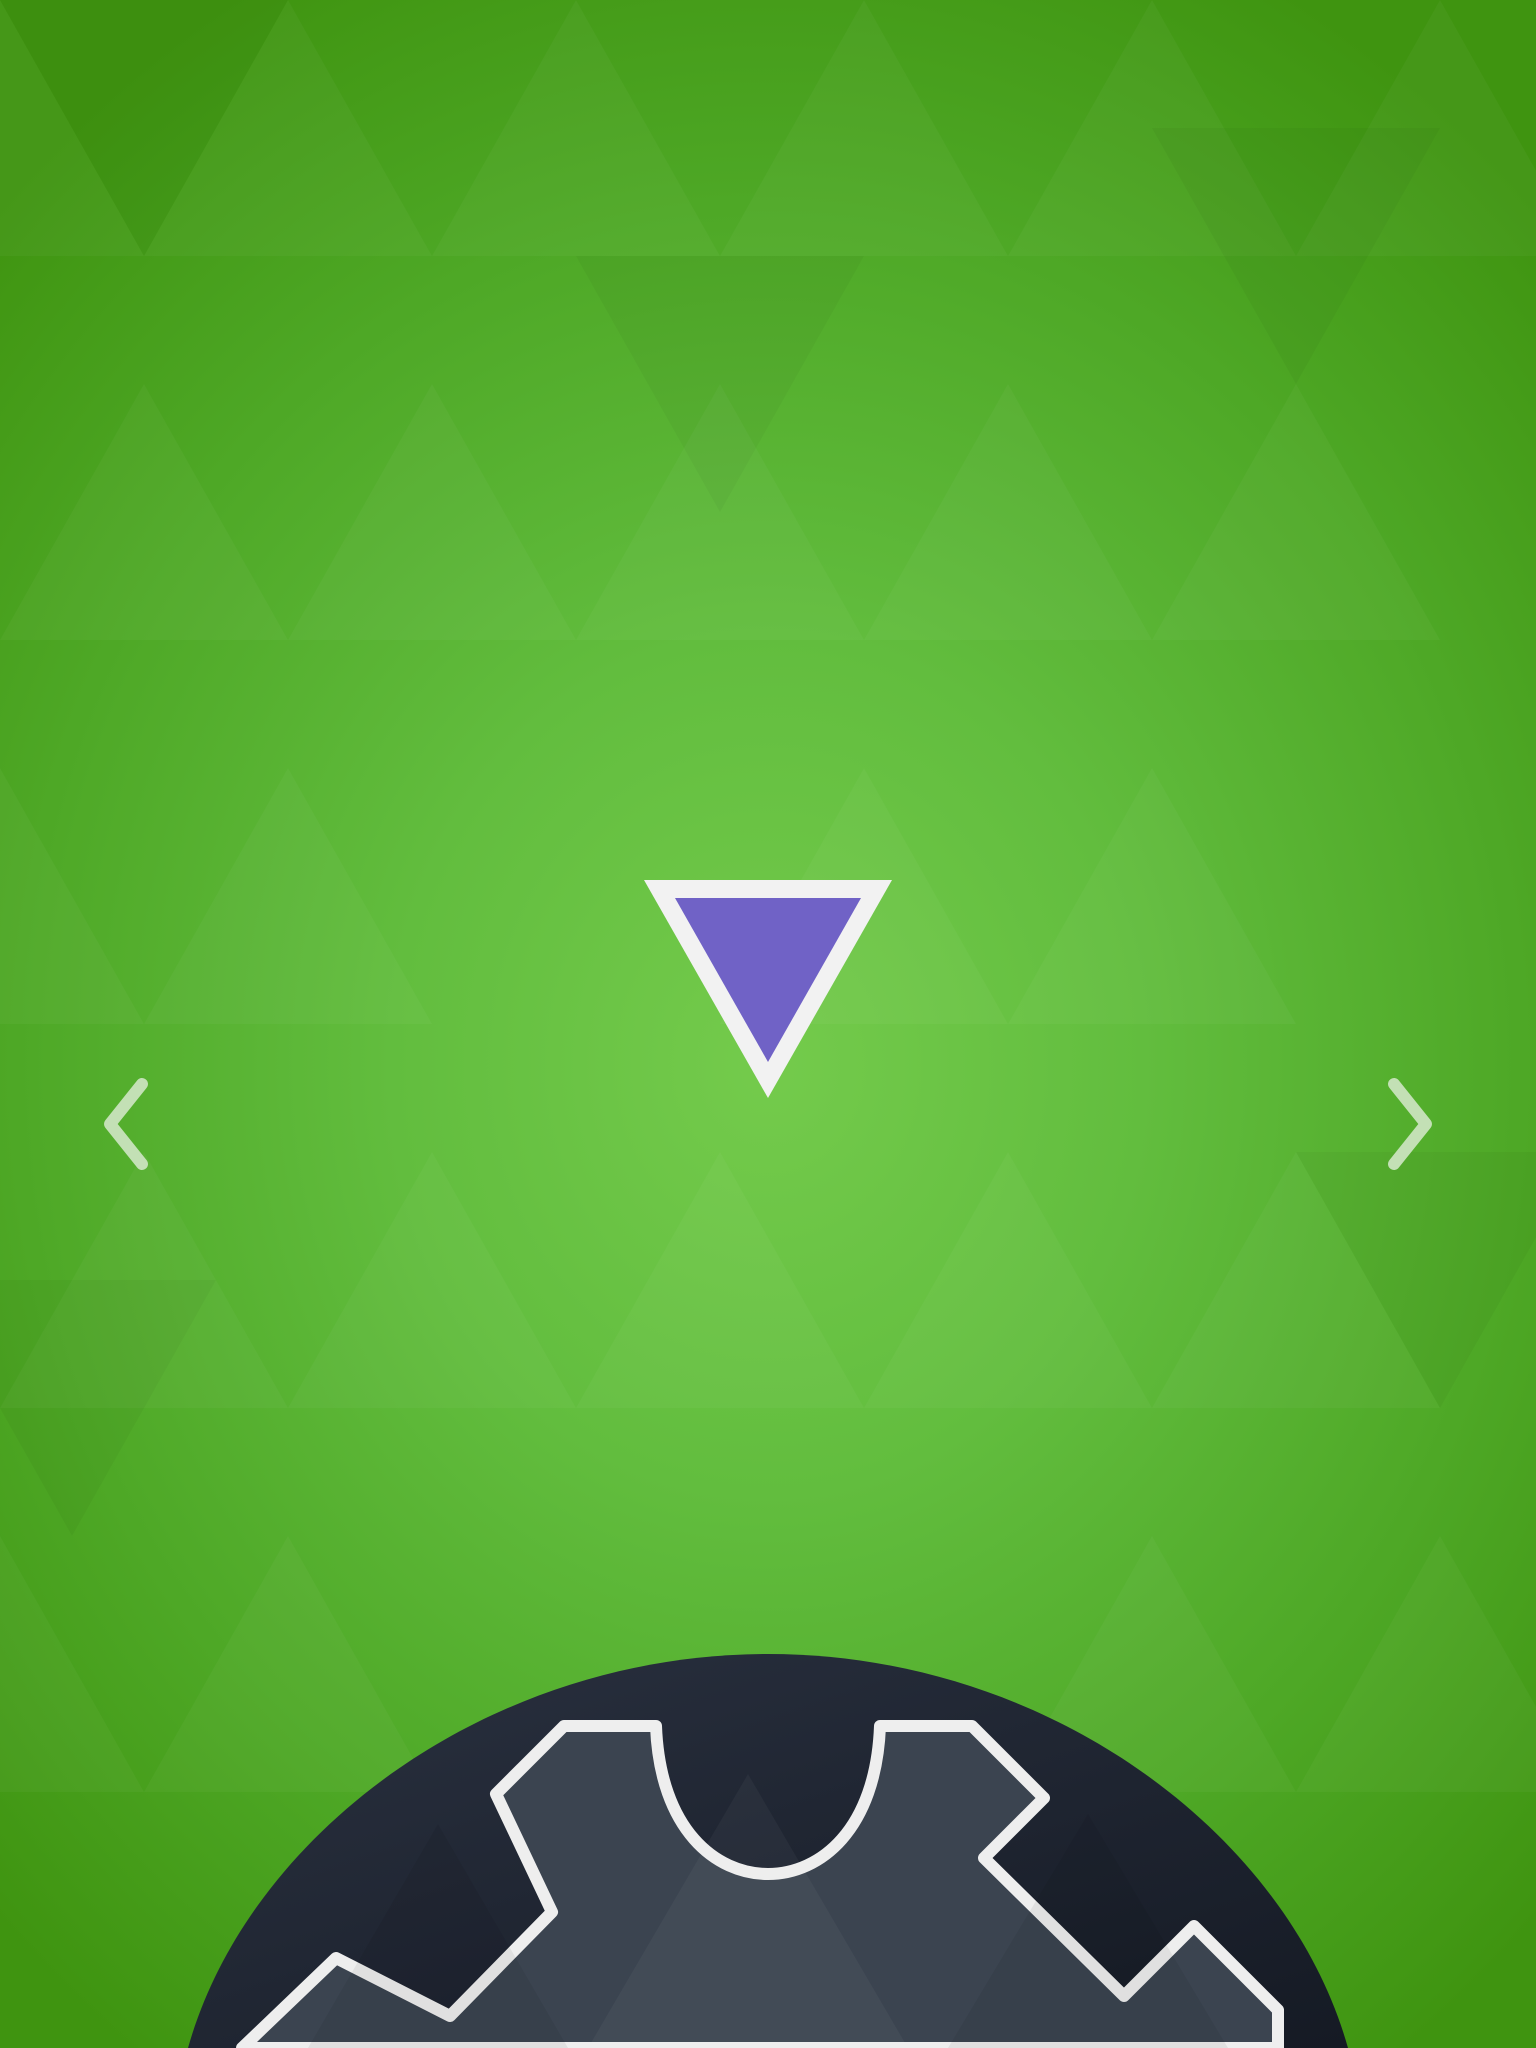 The width and height of the screenshot is (1536, 2048). I want to click on chevron-right-icon, so click(1410, 1124).